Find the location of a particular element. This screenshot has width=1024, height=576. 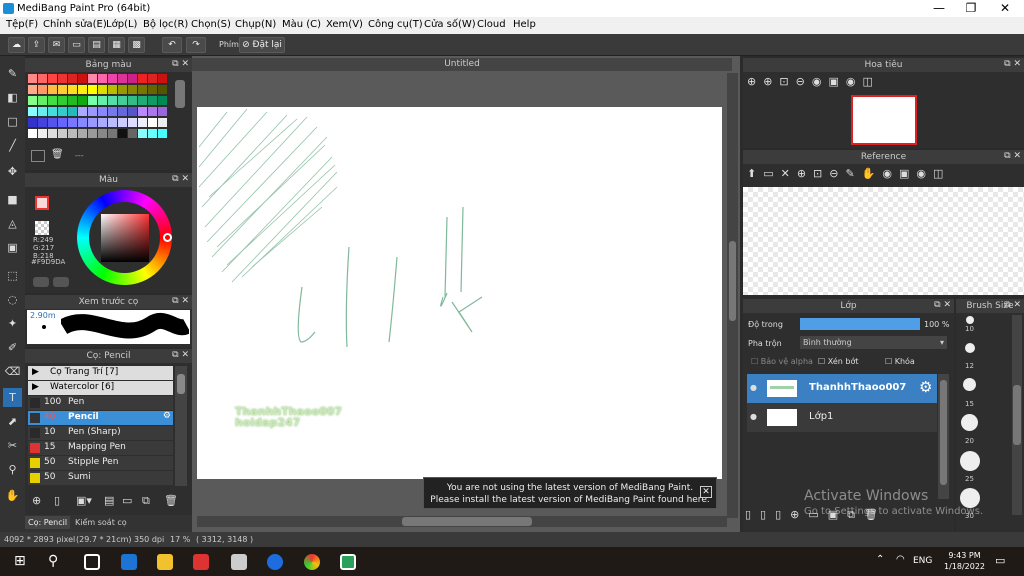

lock-checkbox: ☐ Khóa is located at coordinates (900, 361).